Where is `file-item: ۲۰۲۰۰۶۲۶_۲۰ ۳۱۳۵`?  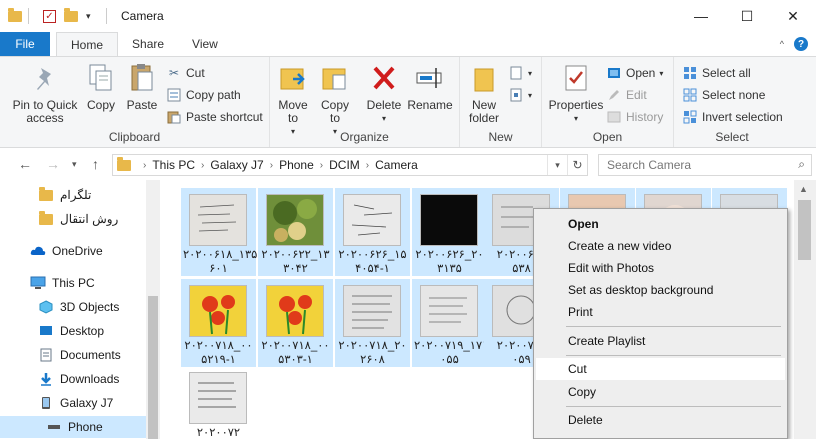 file-item: ۲۰۲۰۰۶۲۶_۲۰ ۳۱۳۵ is located at coordinates (449, 232).